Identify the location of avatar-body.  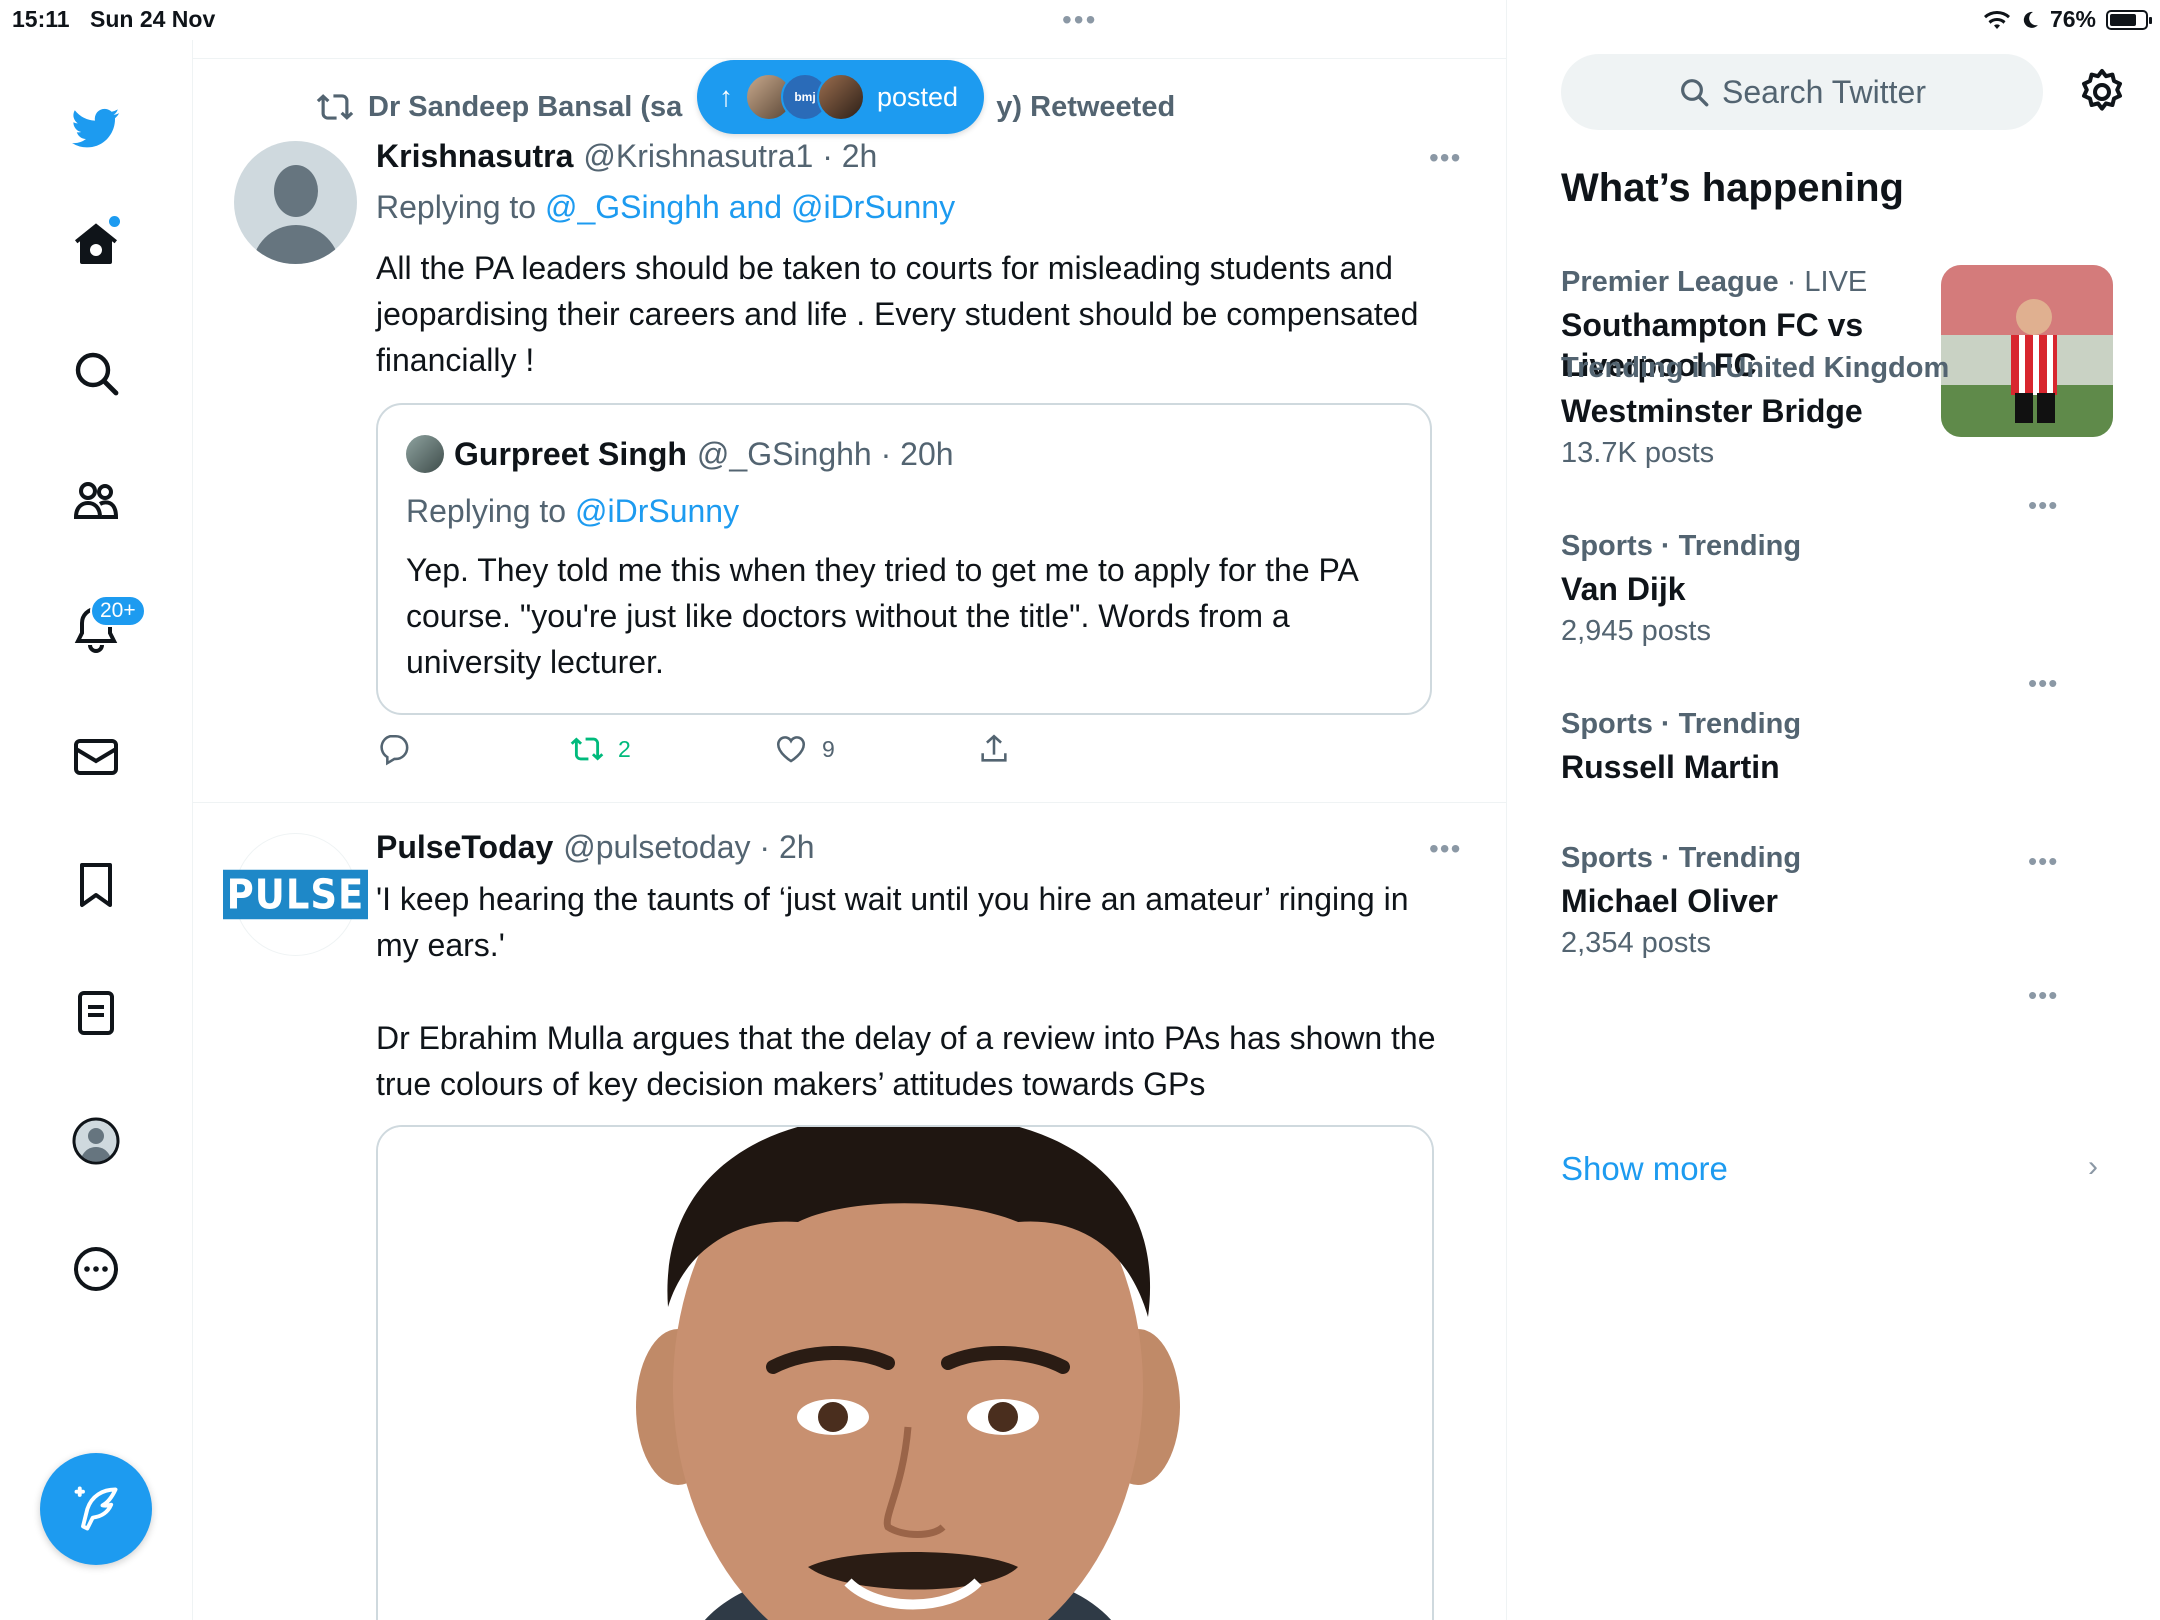
(296, 244).